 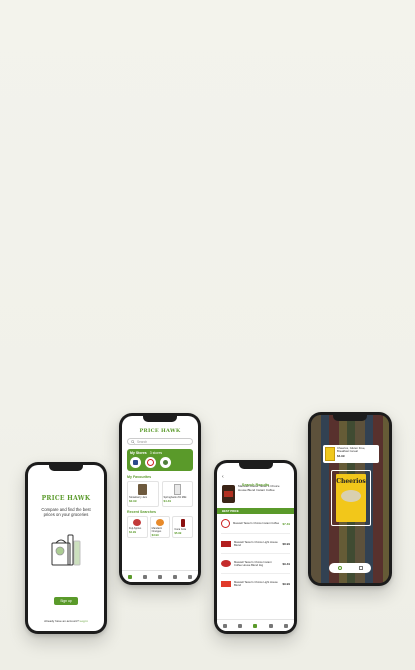 What do you see at coordinates (160, 441) in the screenshot?
I see `search-bar: Search` at bounding box center [160, 441].